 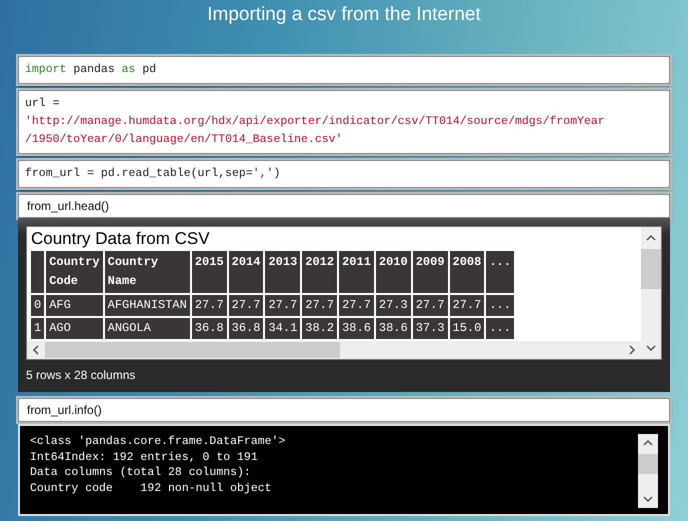 What do you see at coordinates (393, 305) in the screenshot?
I see `table-cell: 27.3` at bounding box center [393, 305].